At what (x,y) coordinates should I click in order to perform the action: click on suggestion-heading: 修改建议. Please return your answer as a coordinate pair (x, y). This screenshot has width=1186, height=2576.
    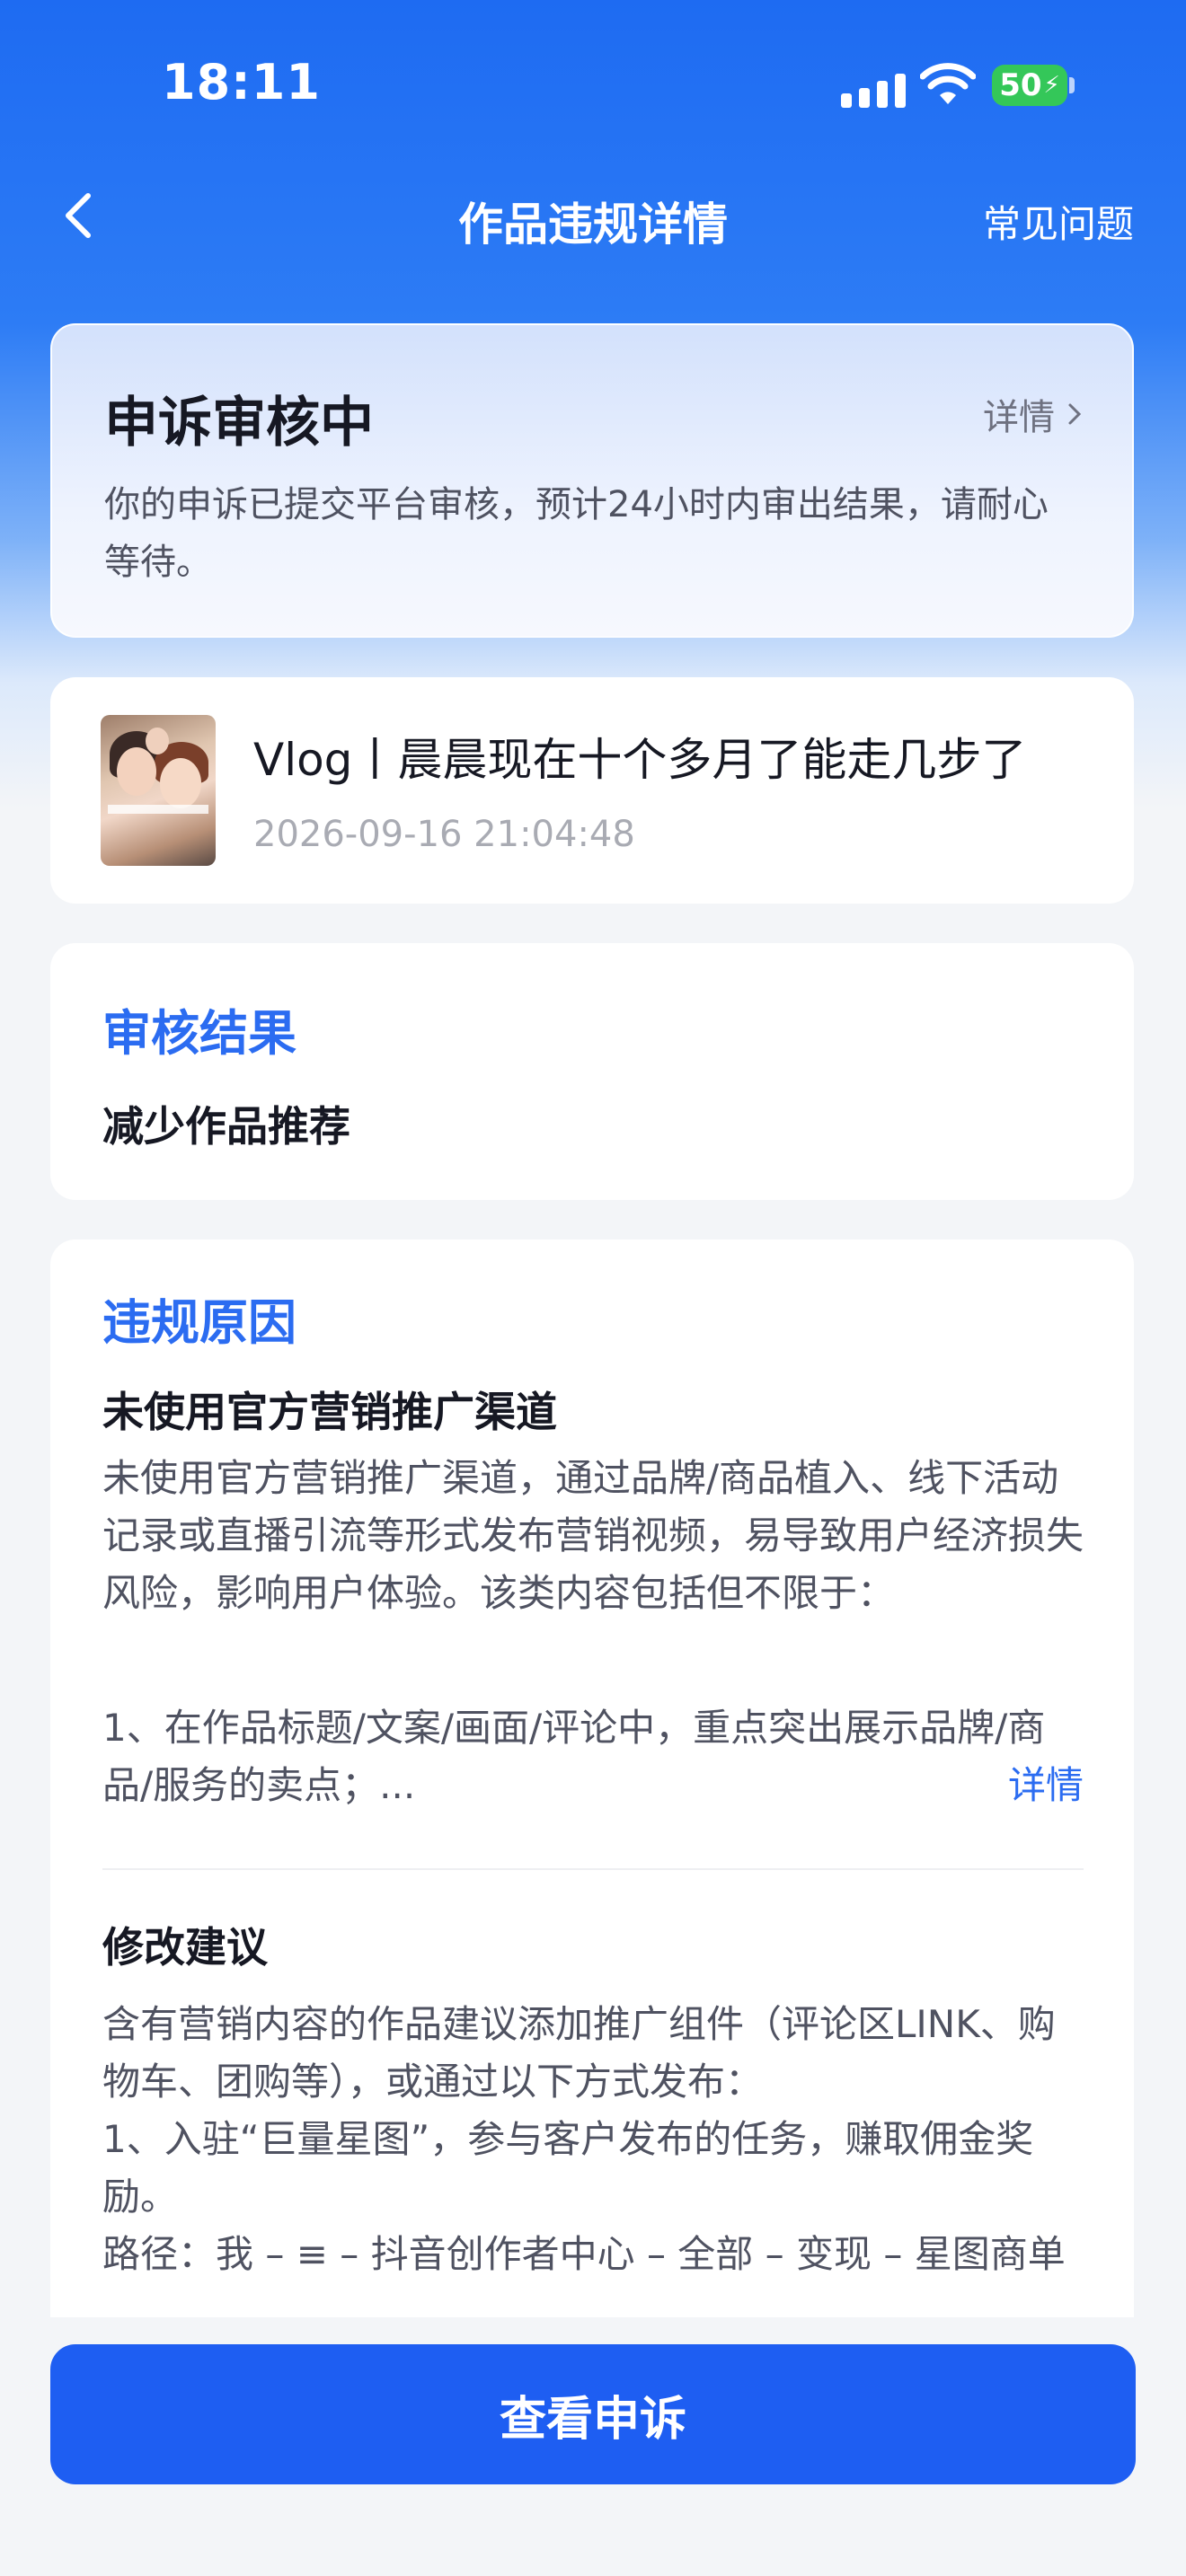
    Looking at the image, I should click on (185, 1947).